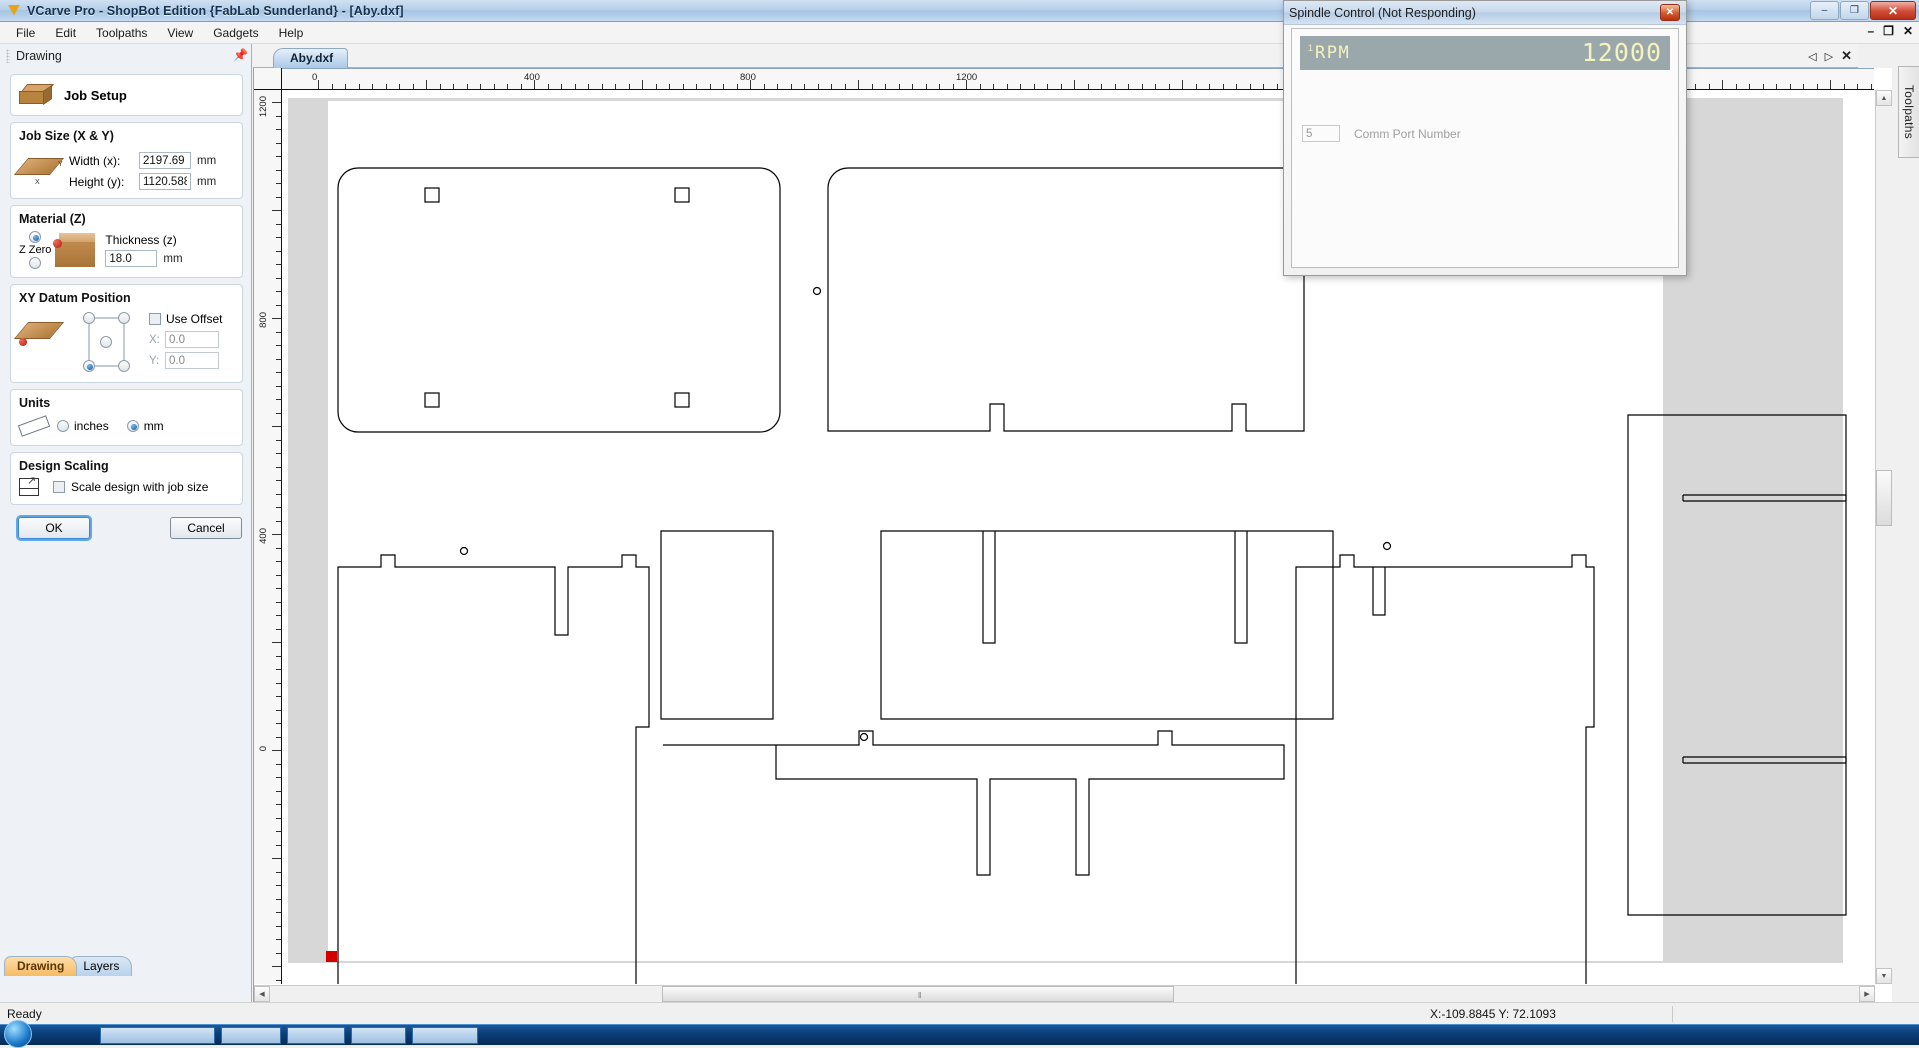 The width and height of the screenshot is (1919, 1048). I want to click on job-width-row: Width (x): mm, so click(151, 160).